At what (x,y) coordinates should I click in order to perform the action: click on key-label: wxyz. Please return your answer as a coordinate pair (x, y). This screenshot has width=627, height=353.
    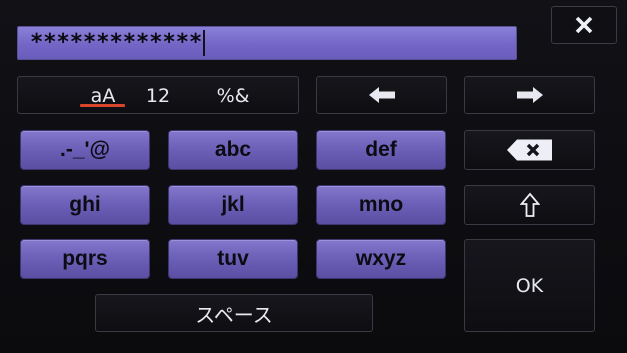
    Looking at the image, I should click on (381, 258).